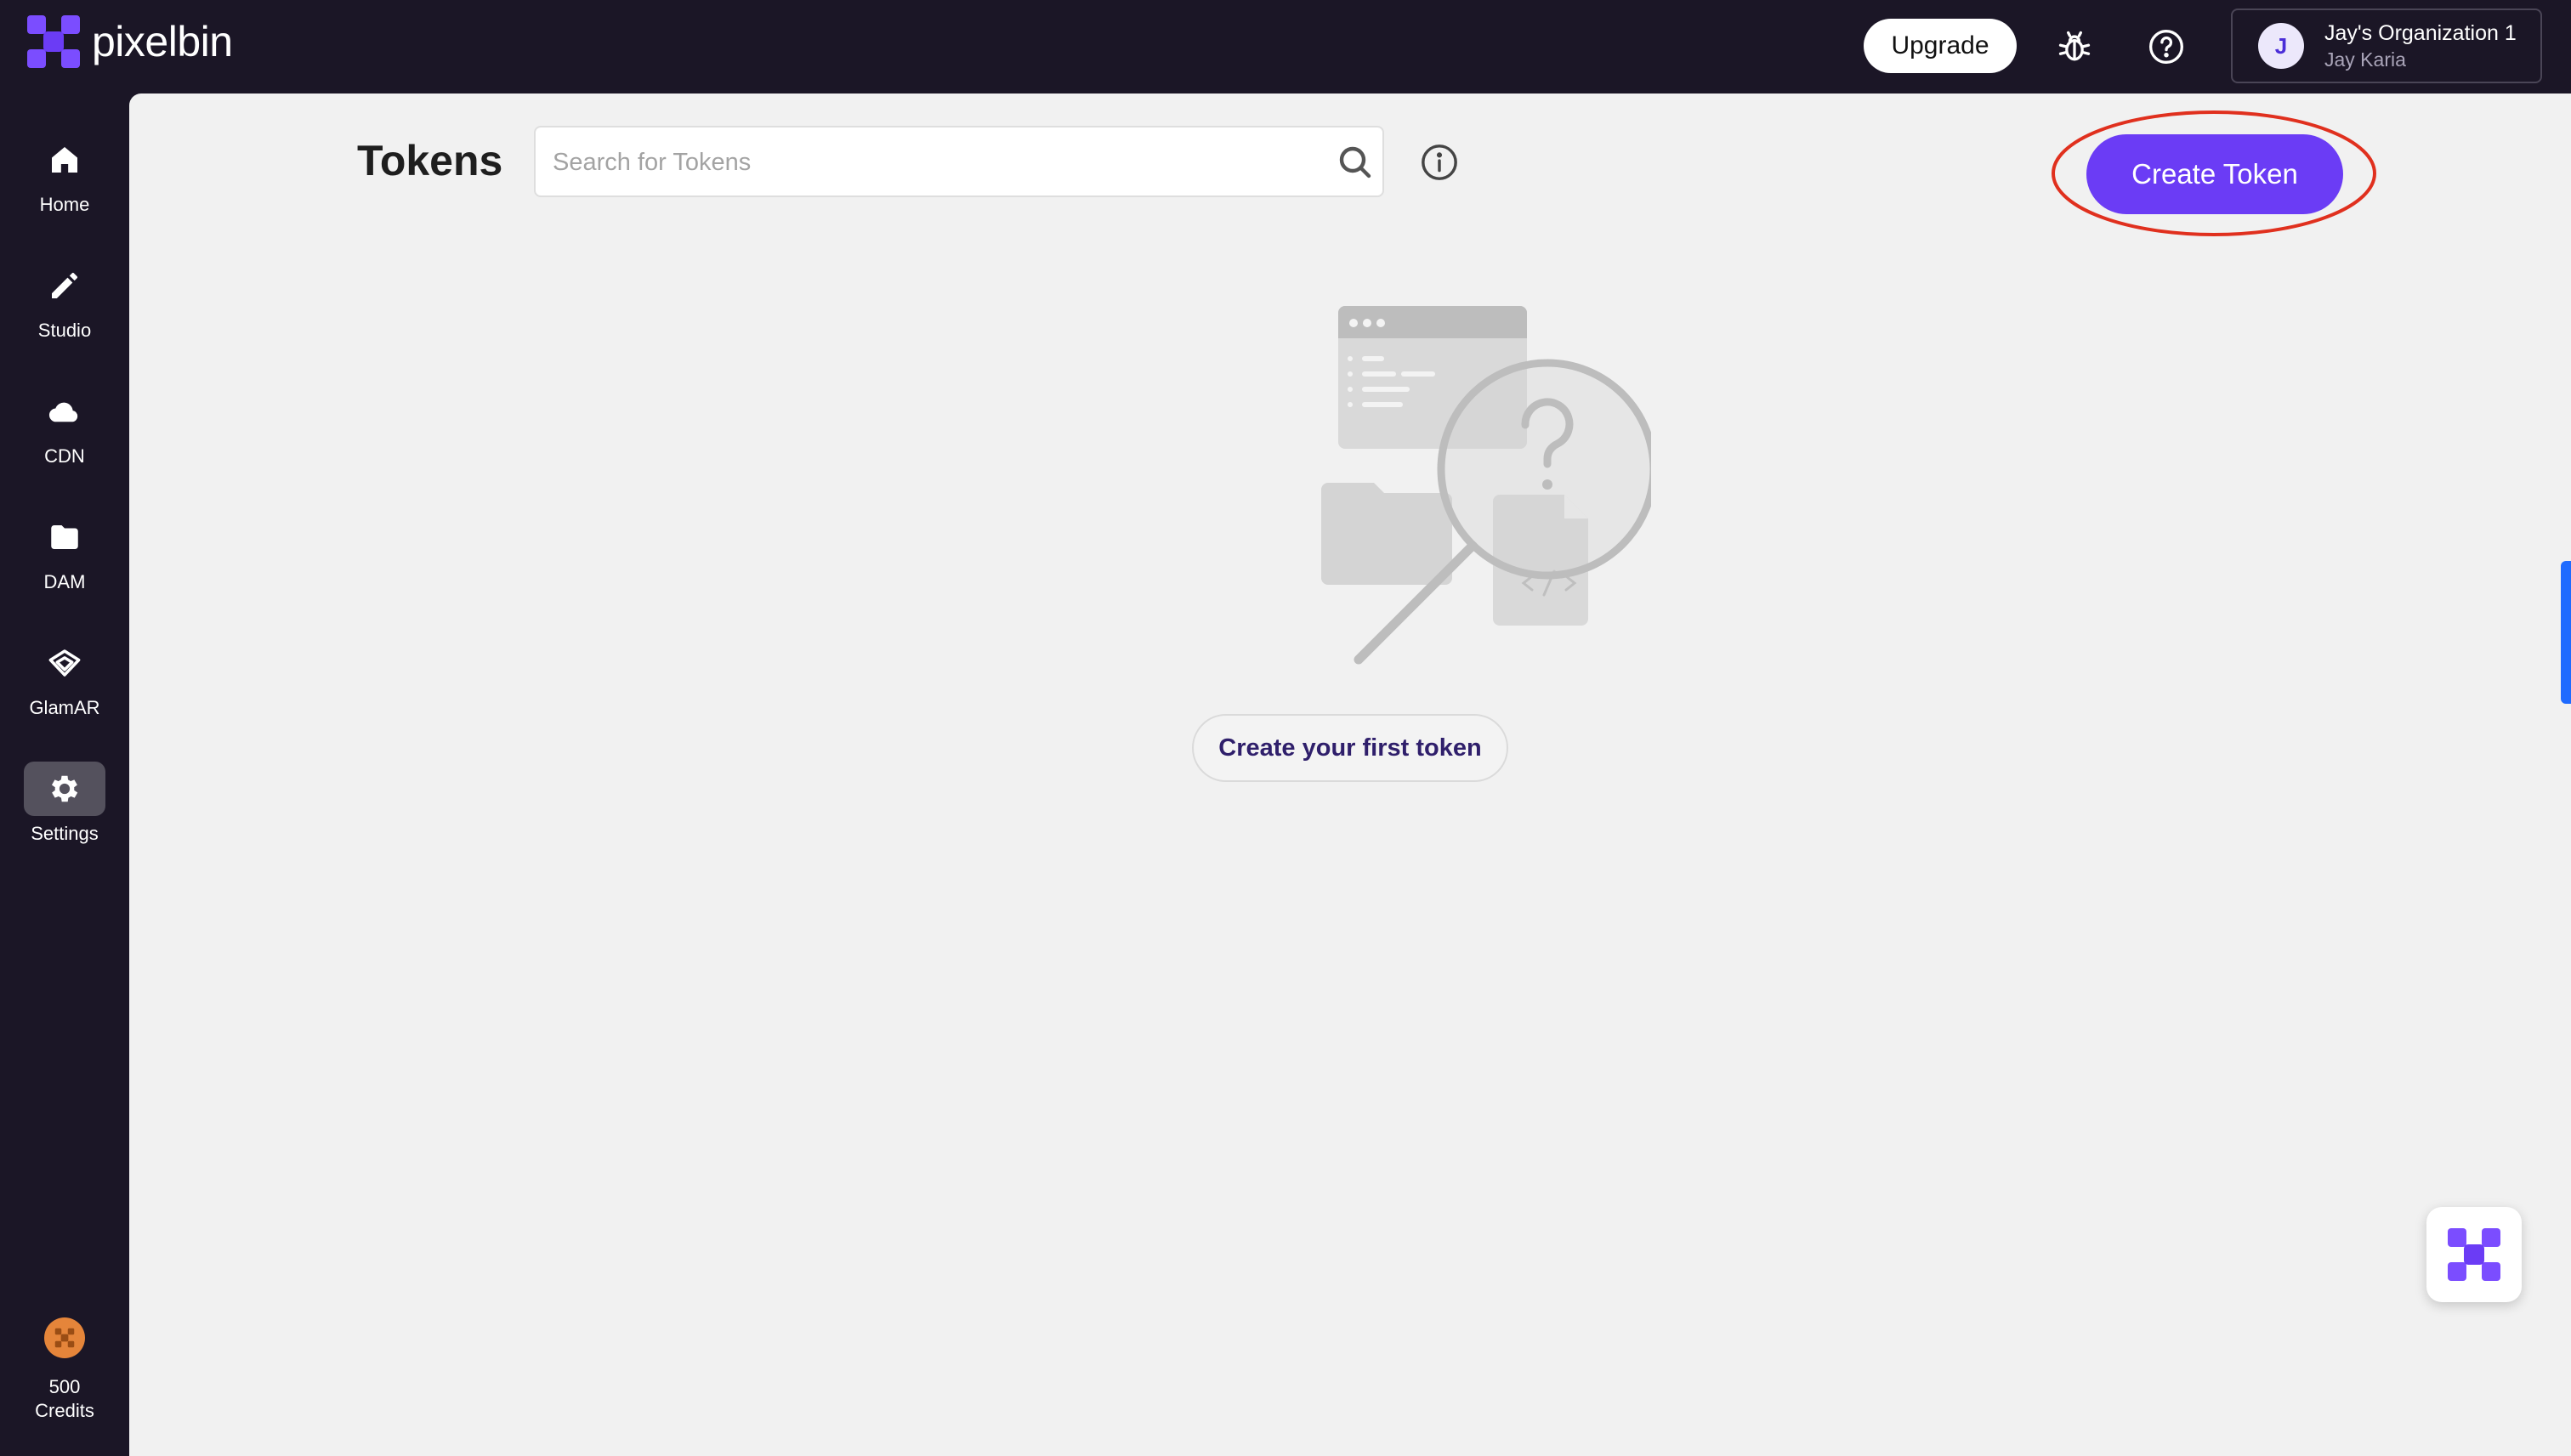 This screenshot has width=2571, height=1456. Describe the element at coordinates (64, 581) in the screenshot. I see `sidebar-item-label: DAM` at that location.